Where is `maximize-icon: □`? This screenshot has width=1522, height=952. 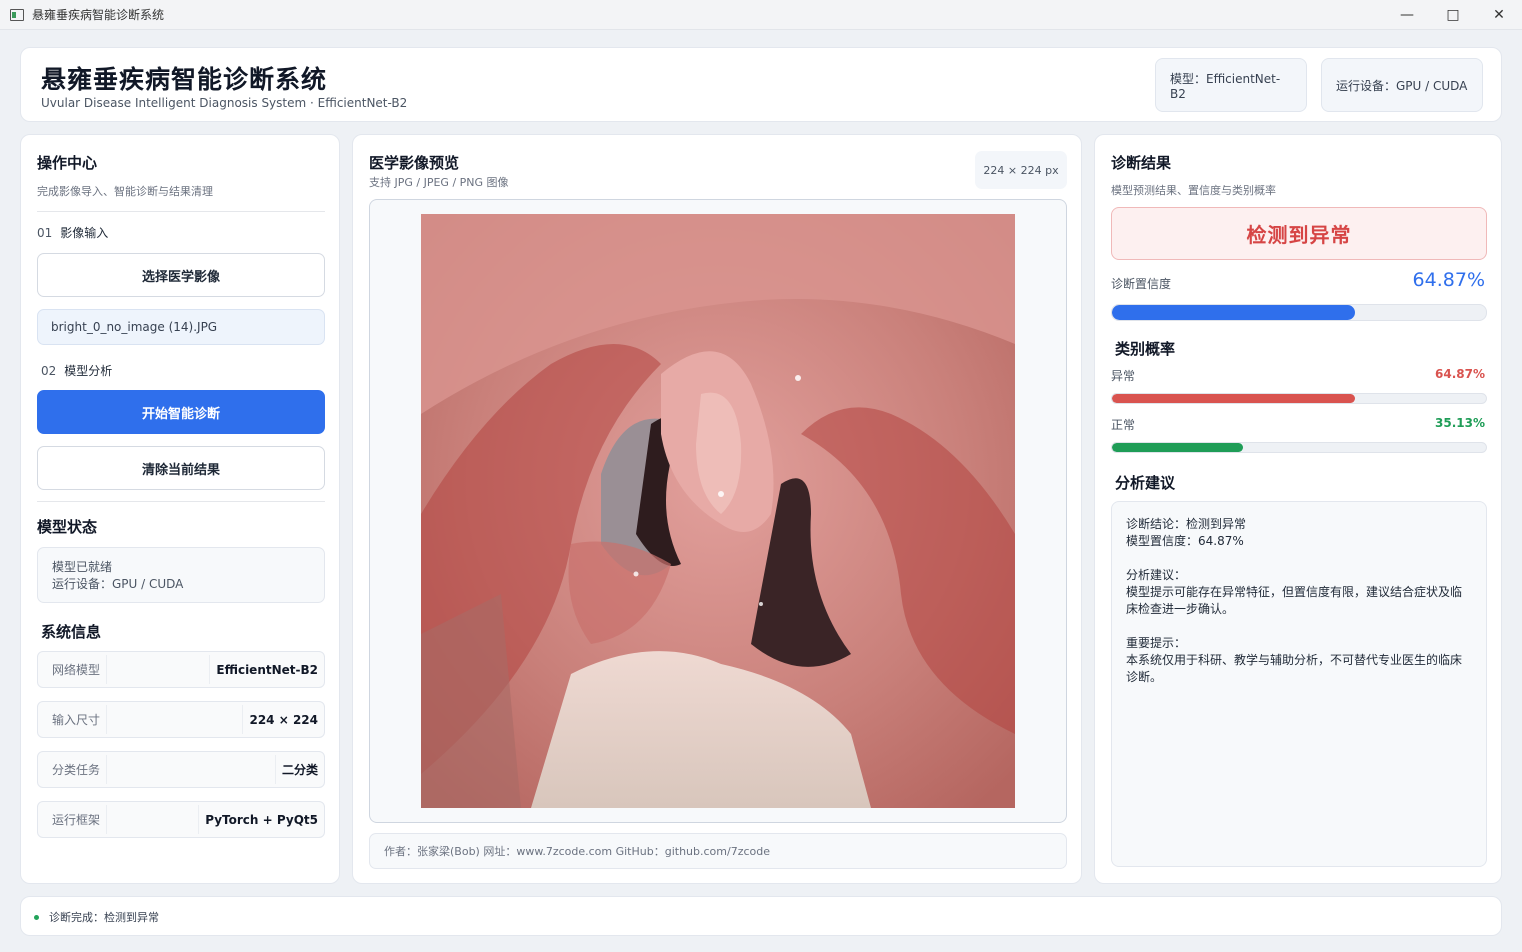 maximize-icon: □ is located at coordinates (1453, 15).